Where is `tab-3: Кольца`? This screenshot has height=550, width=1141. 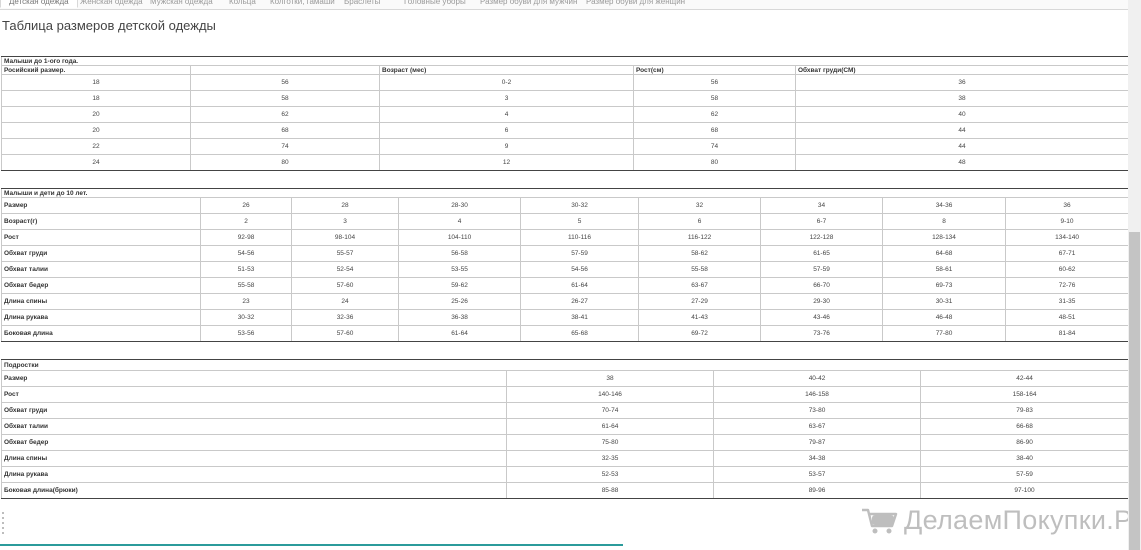
tab-3: Кольца is located at coordinates (242, 4).